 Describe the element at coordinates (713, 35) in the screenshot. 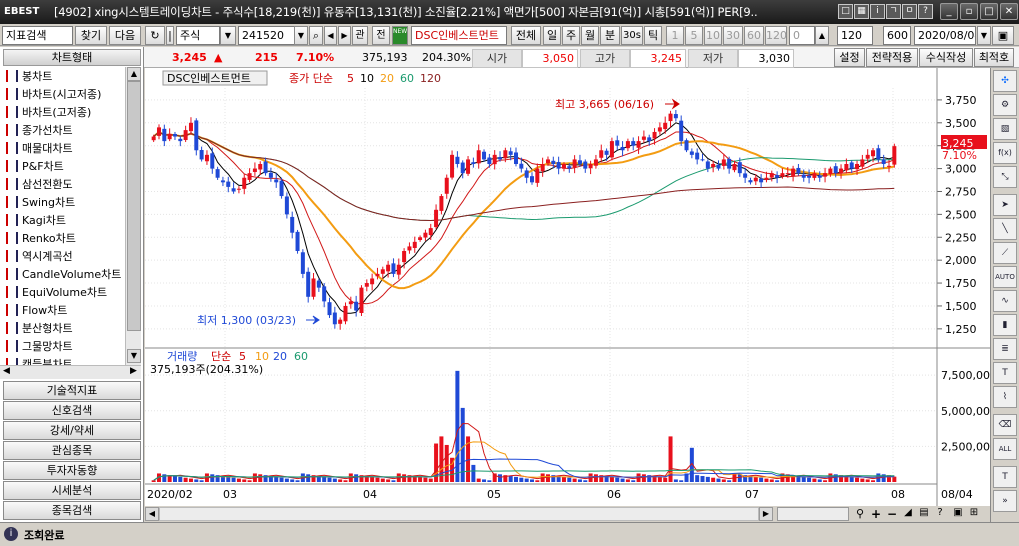

I see `min-10-button: 10` at that location.